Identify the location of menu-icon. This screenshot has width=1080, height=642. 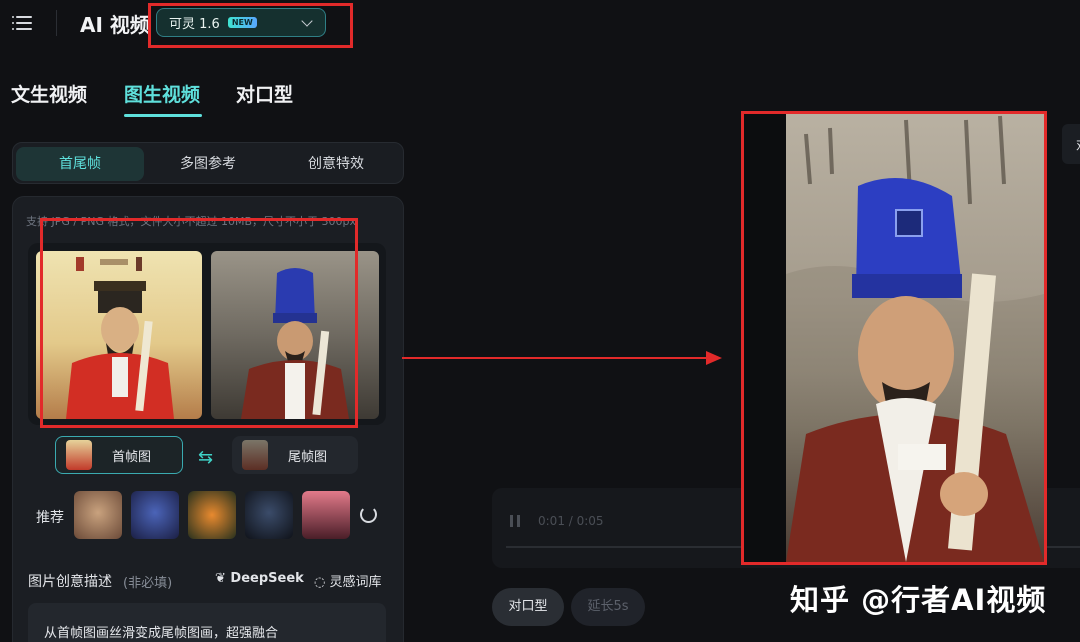
(22, 23).